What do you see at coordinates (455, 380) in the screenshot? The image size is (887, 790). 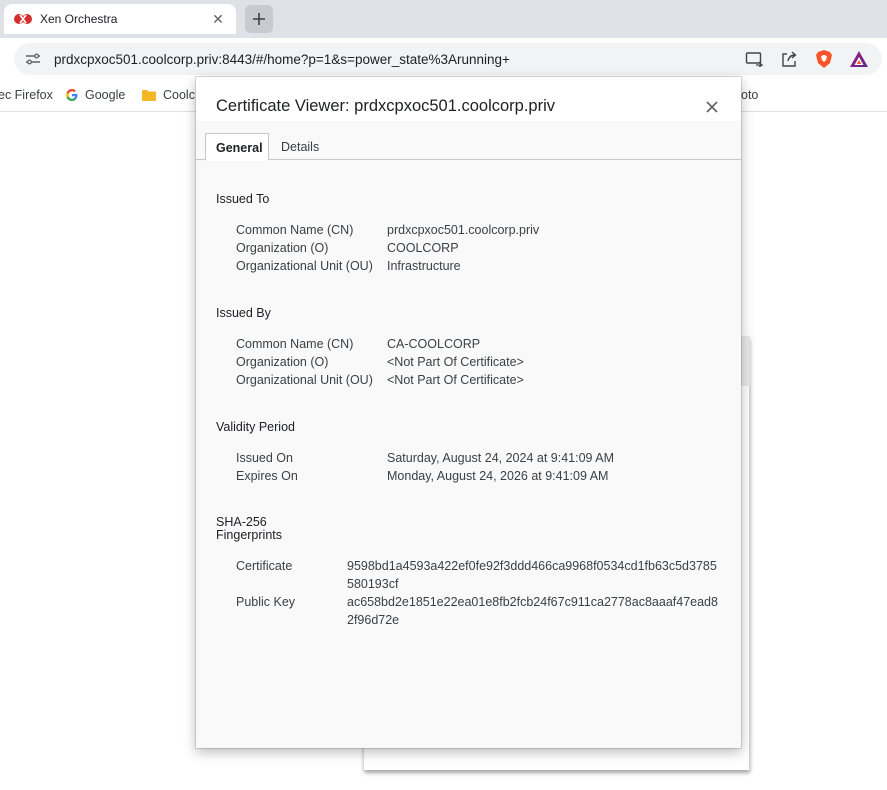 I see `issued-by-ou-value: <Not Part Of Certificate>` at bounding box center [455, 380].